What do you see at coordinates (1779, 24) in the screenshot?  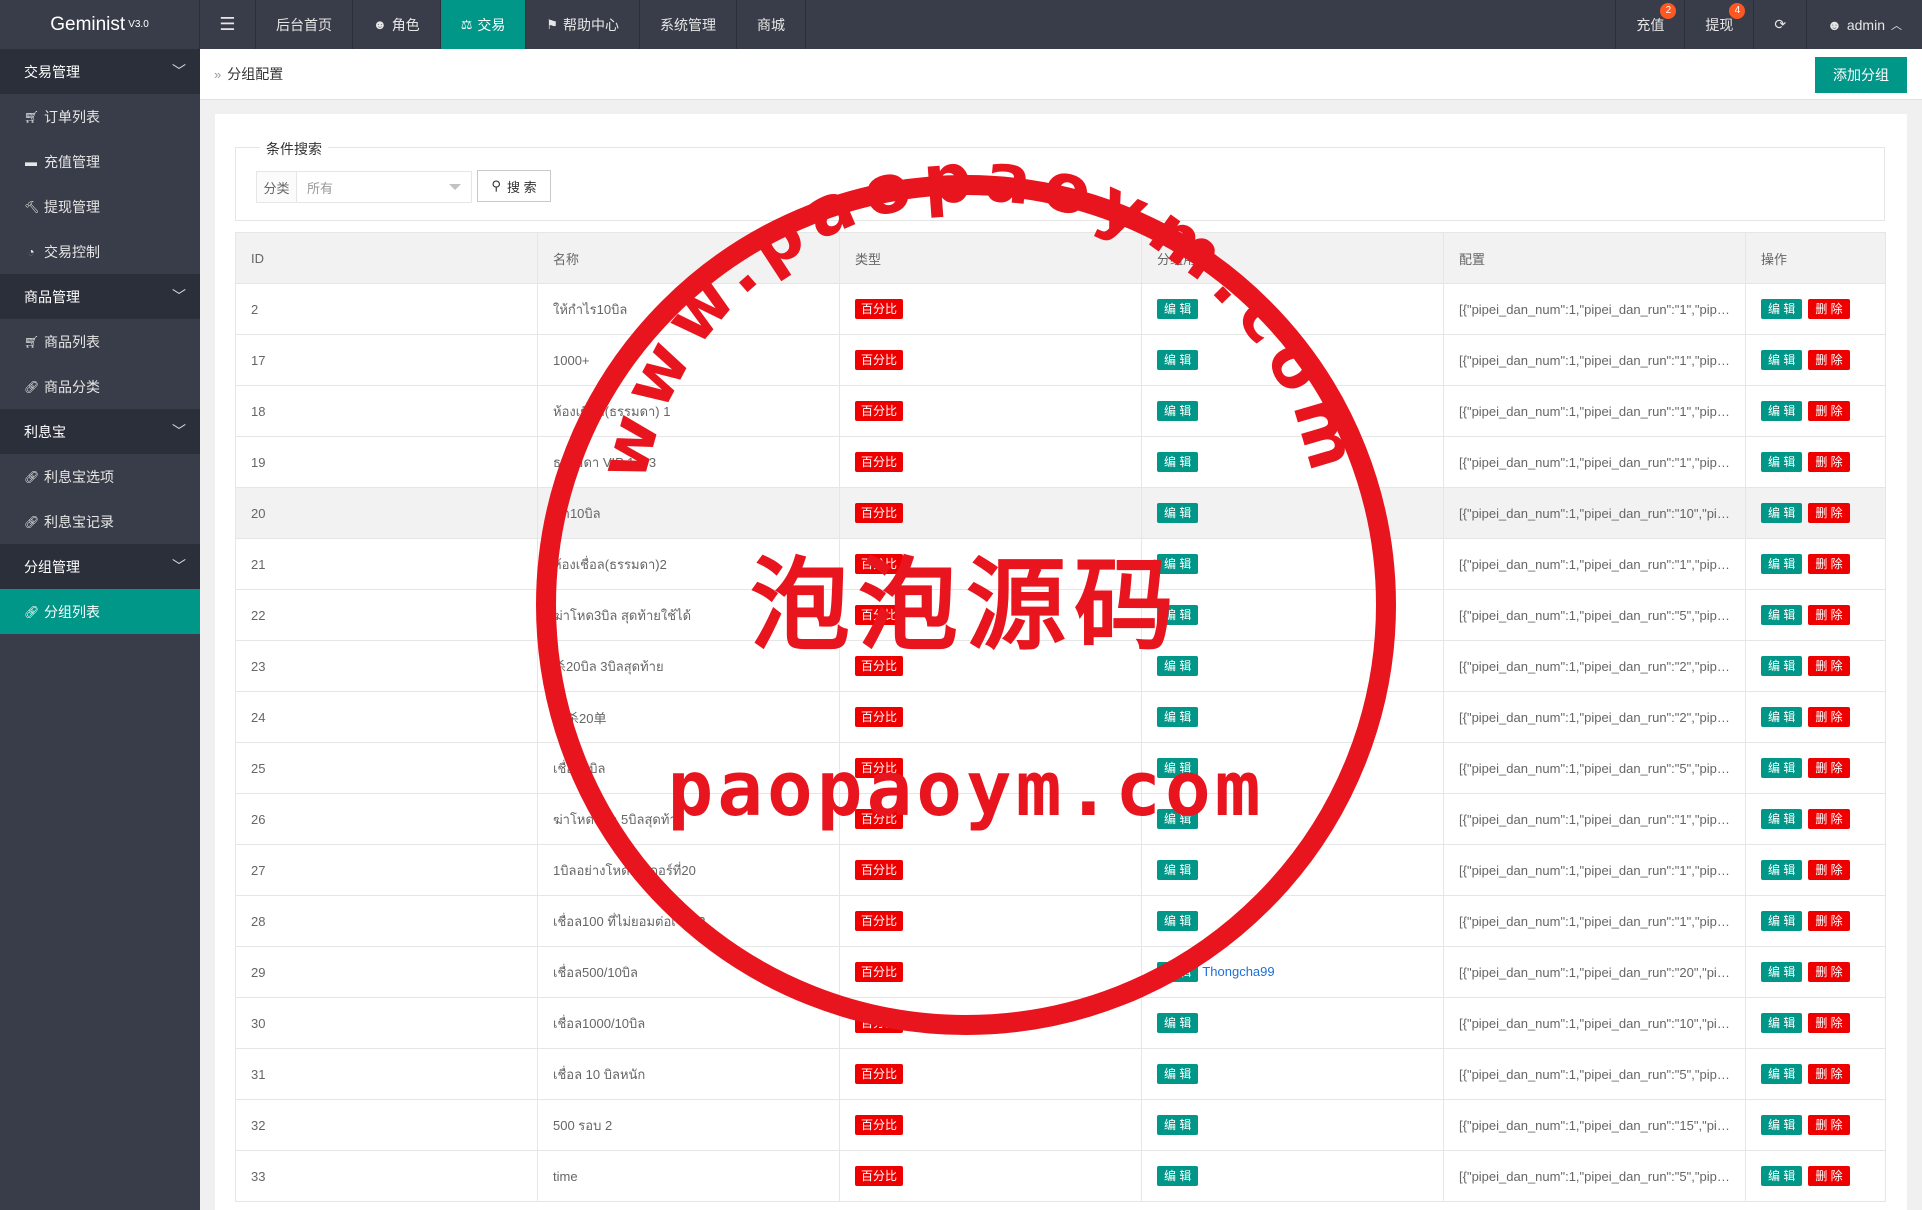 I see `refresh-button: ⟳` at bounding box center [1779, 24].